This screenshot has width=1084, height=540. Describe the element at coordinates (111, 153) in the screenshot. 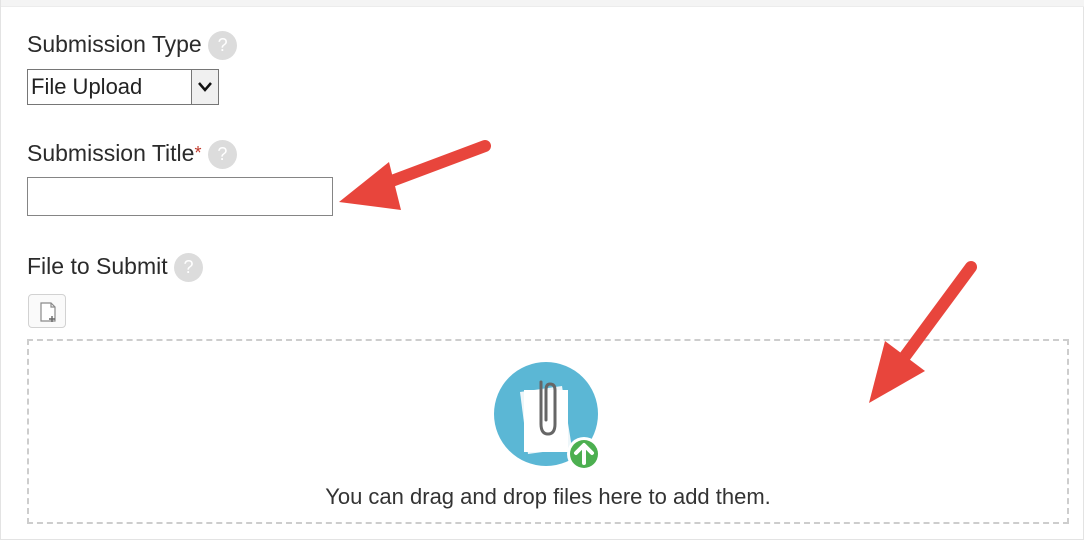

I see `submission-title-label: Submission Title` at that location.